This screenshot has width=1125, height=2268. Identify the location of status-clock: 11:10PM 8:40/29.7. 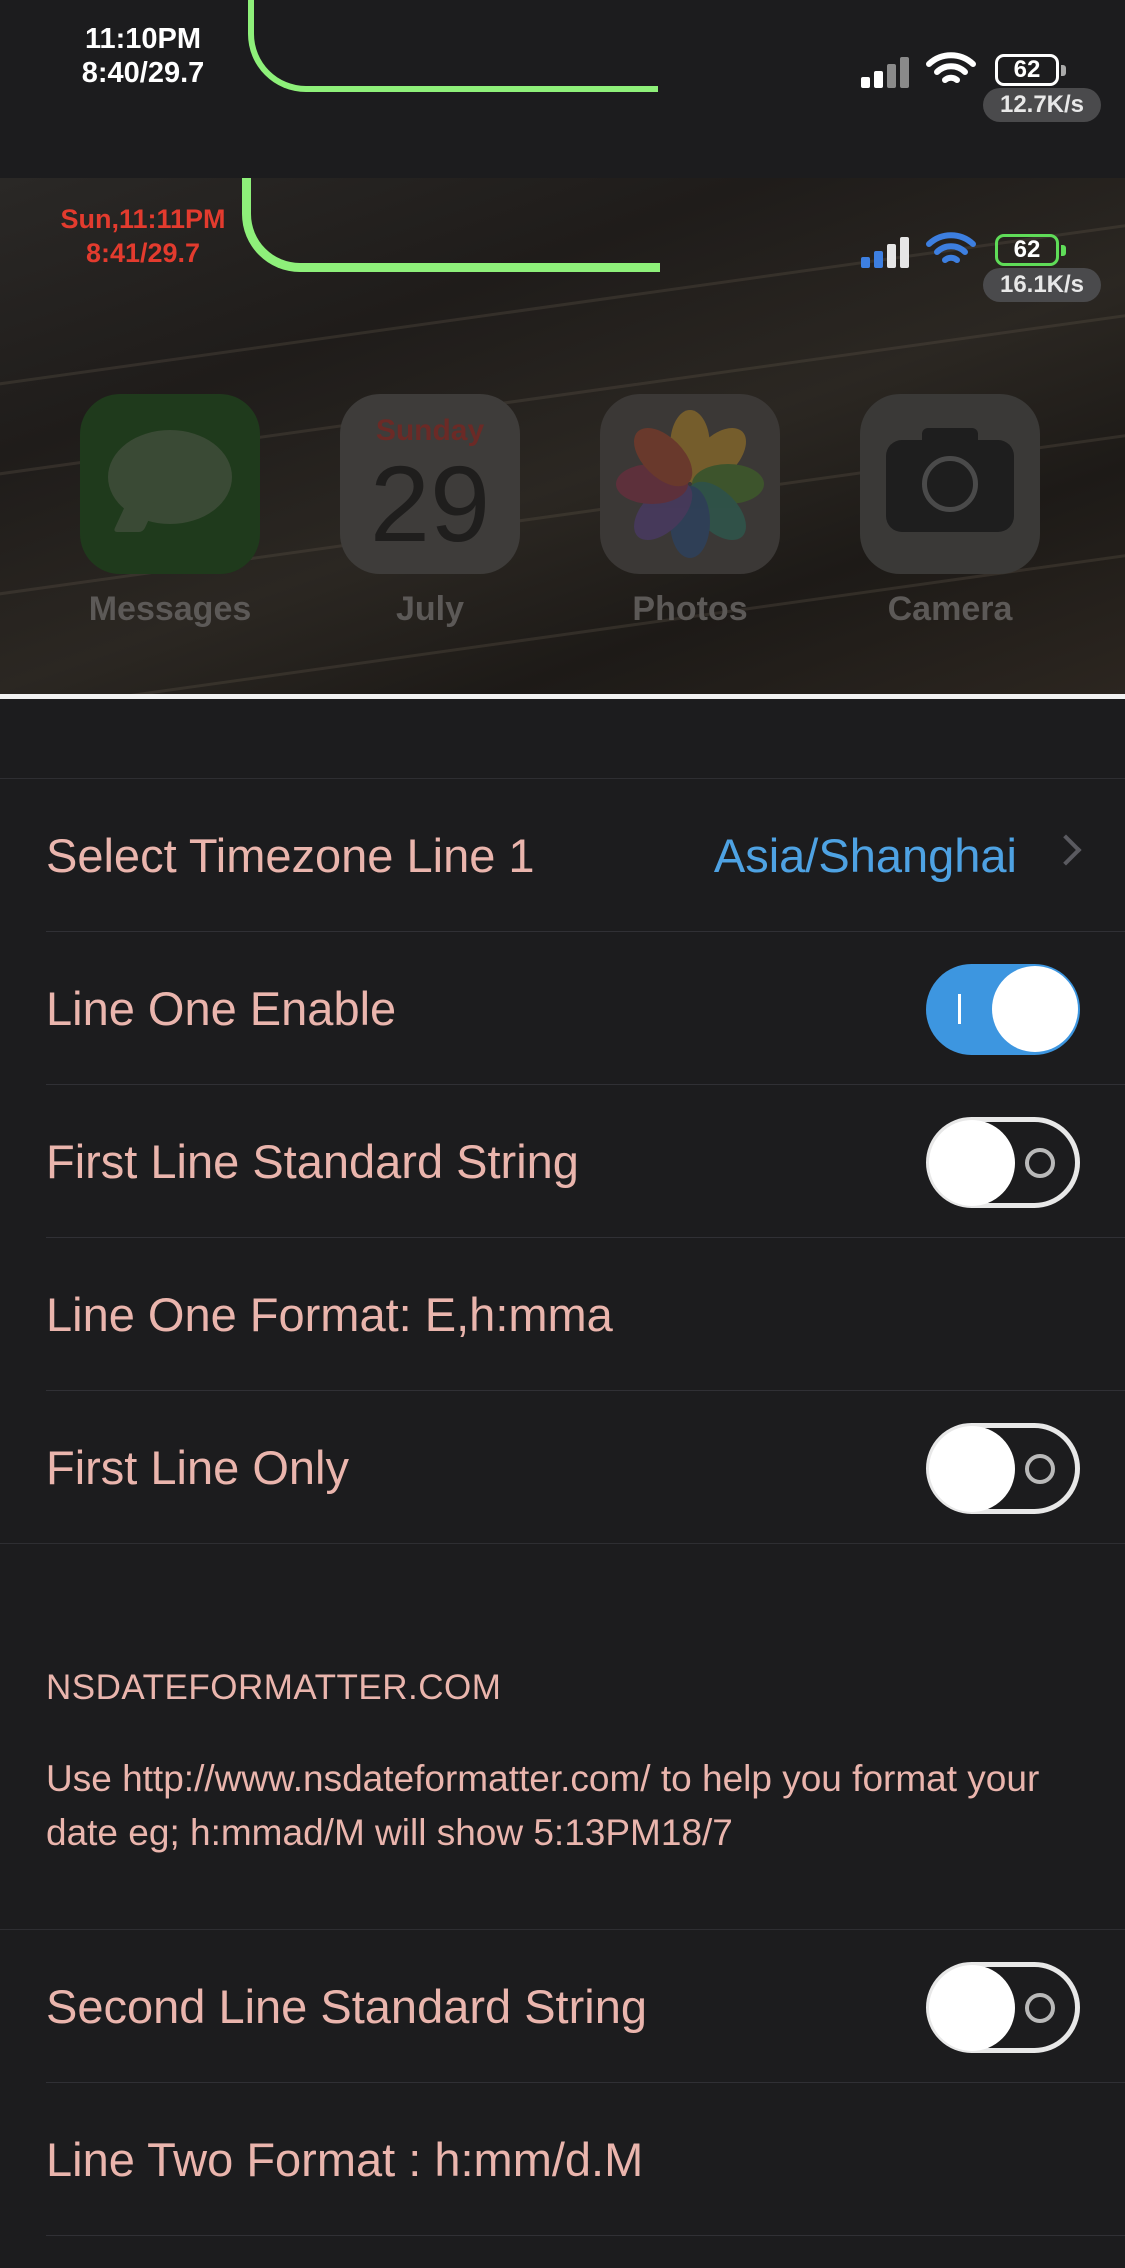
(143, 56).